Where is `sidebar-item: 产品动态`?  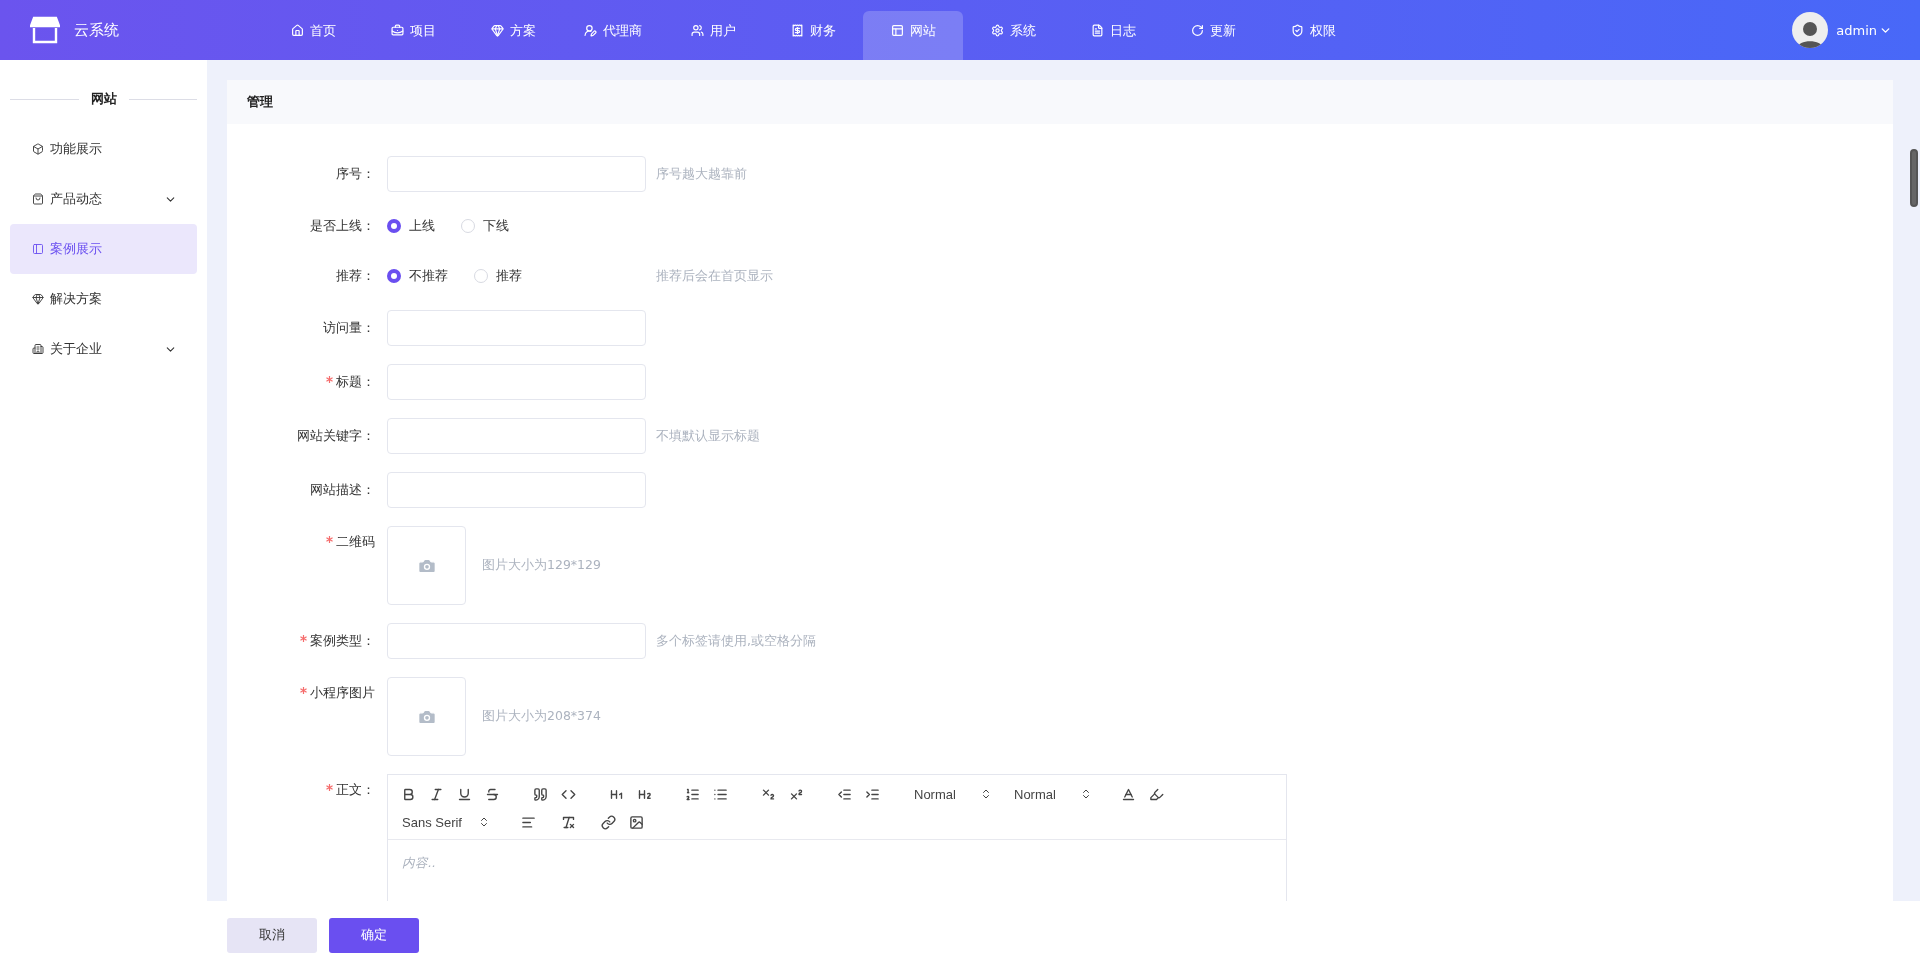
sidebar-item: 产品动态 is located at coordinates (103, 199).